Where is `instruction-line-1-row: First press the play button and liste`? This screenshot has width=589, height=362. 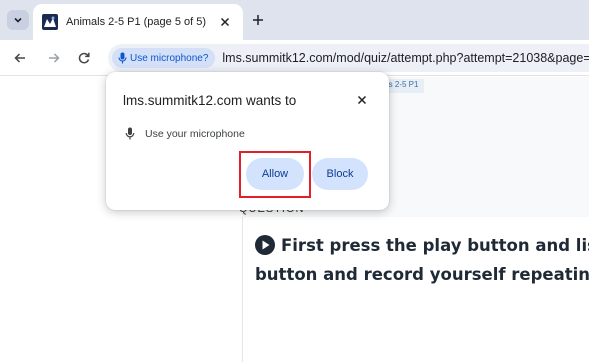 instruction-line-1-row: First press the play button and liste is located at coordinates (422, 245).